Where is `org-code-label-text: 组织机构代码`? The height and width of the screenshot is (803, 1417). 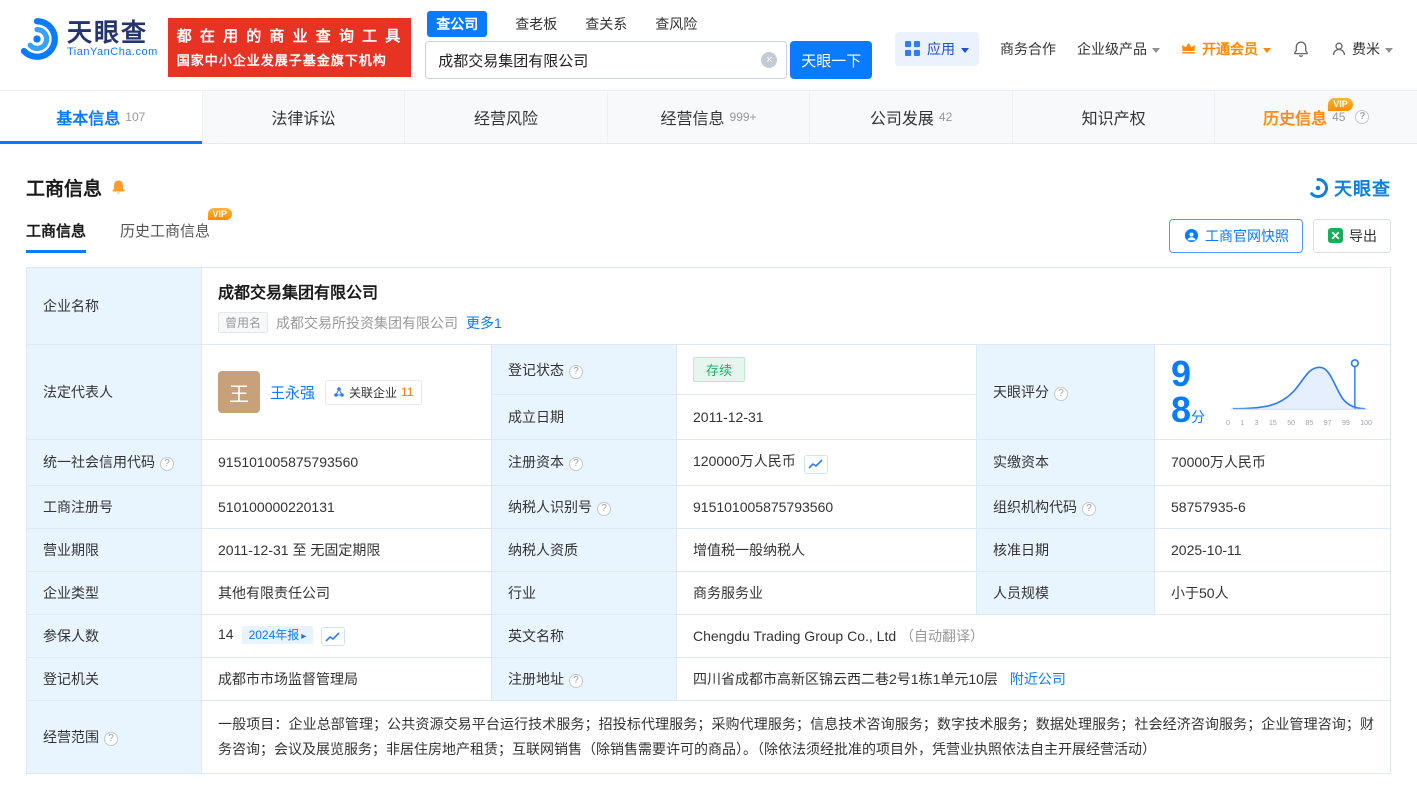 org-code-label-text: 组织机构代码 is located at coordinates (1035, 506).